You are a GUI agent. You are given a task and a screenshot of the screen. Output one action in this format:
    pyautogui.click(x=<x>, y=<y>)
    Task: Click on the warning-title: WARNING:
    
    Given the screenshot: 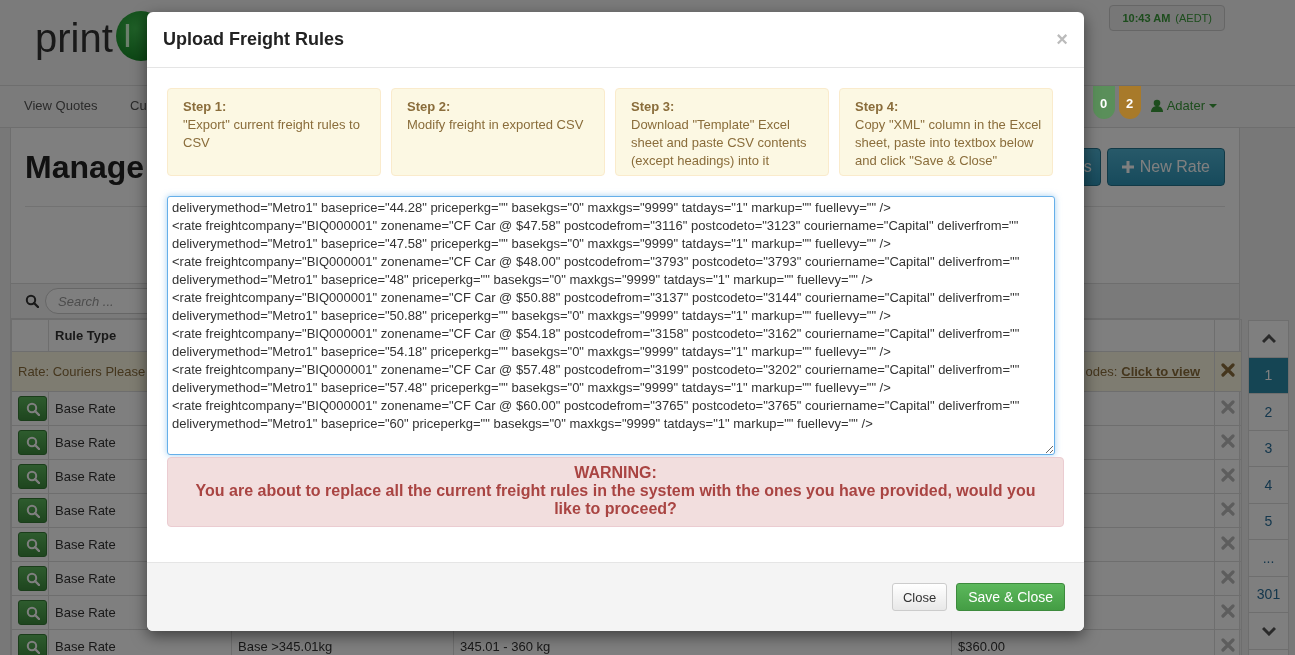 What is the action you would take?
    pyautogui.click(x=615, y=473)
    